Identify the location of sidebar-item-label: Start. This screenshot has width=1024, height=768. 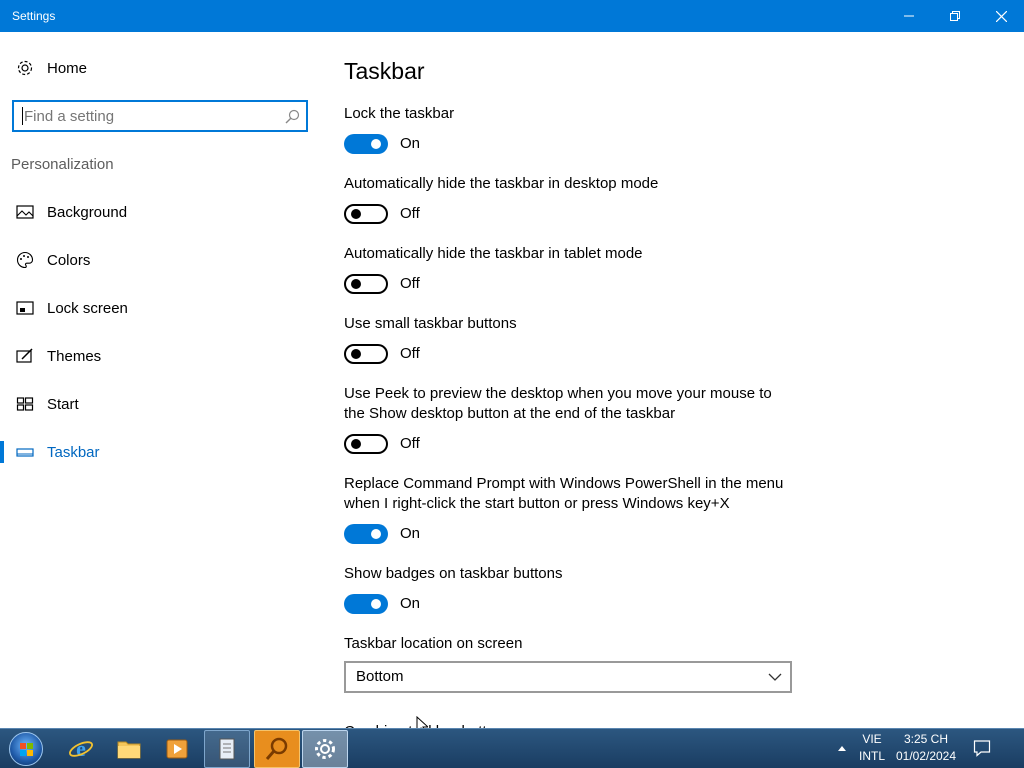
(63, 404).